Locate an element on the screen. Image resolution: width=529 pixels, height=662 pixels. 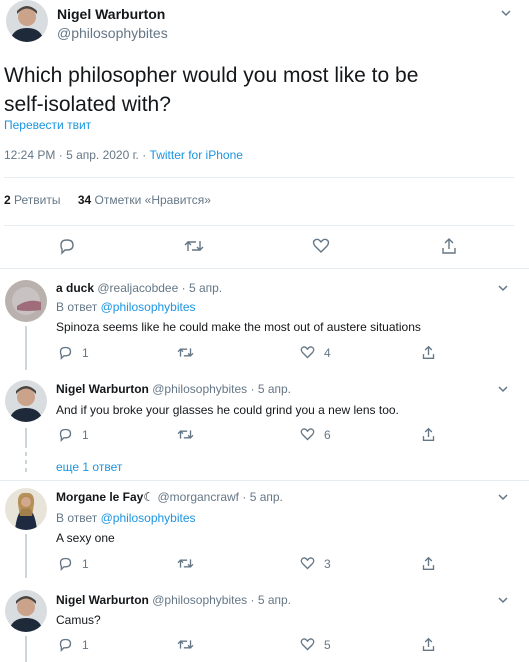
reply-to: В ответ @philosophybites is located at coordinates (126, 518).